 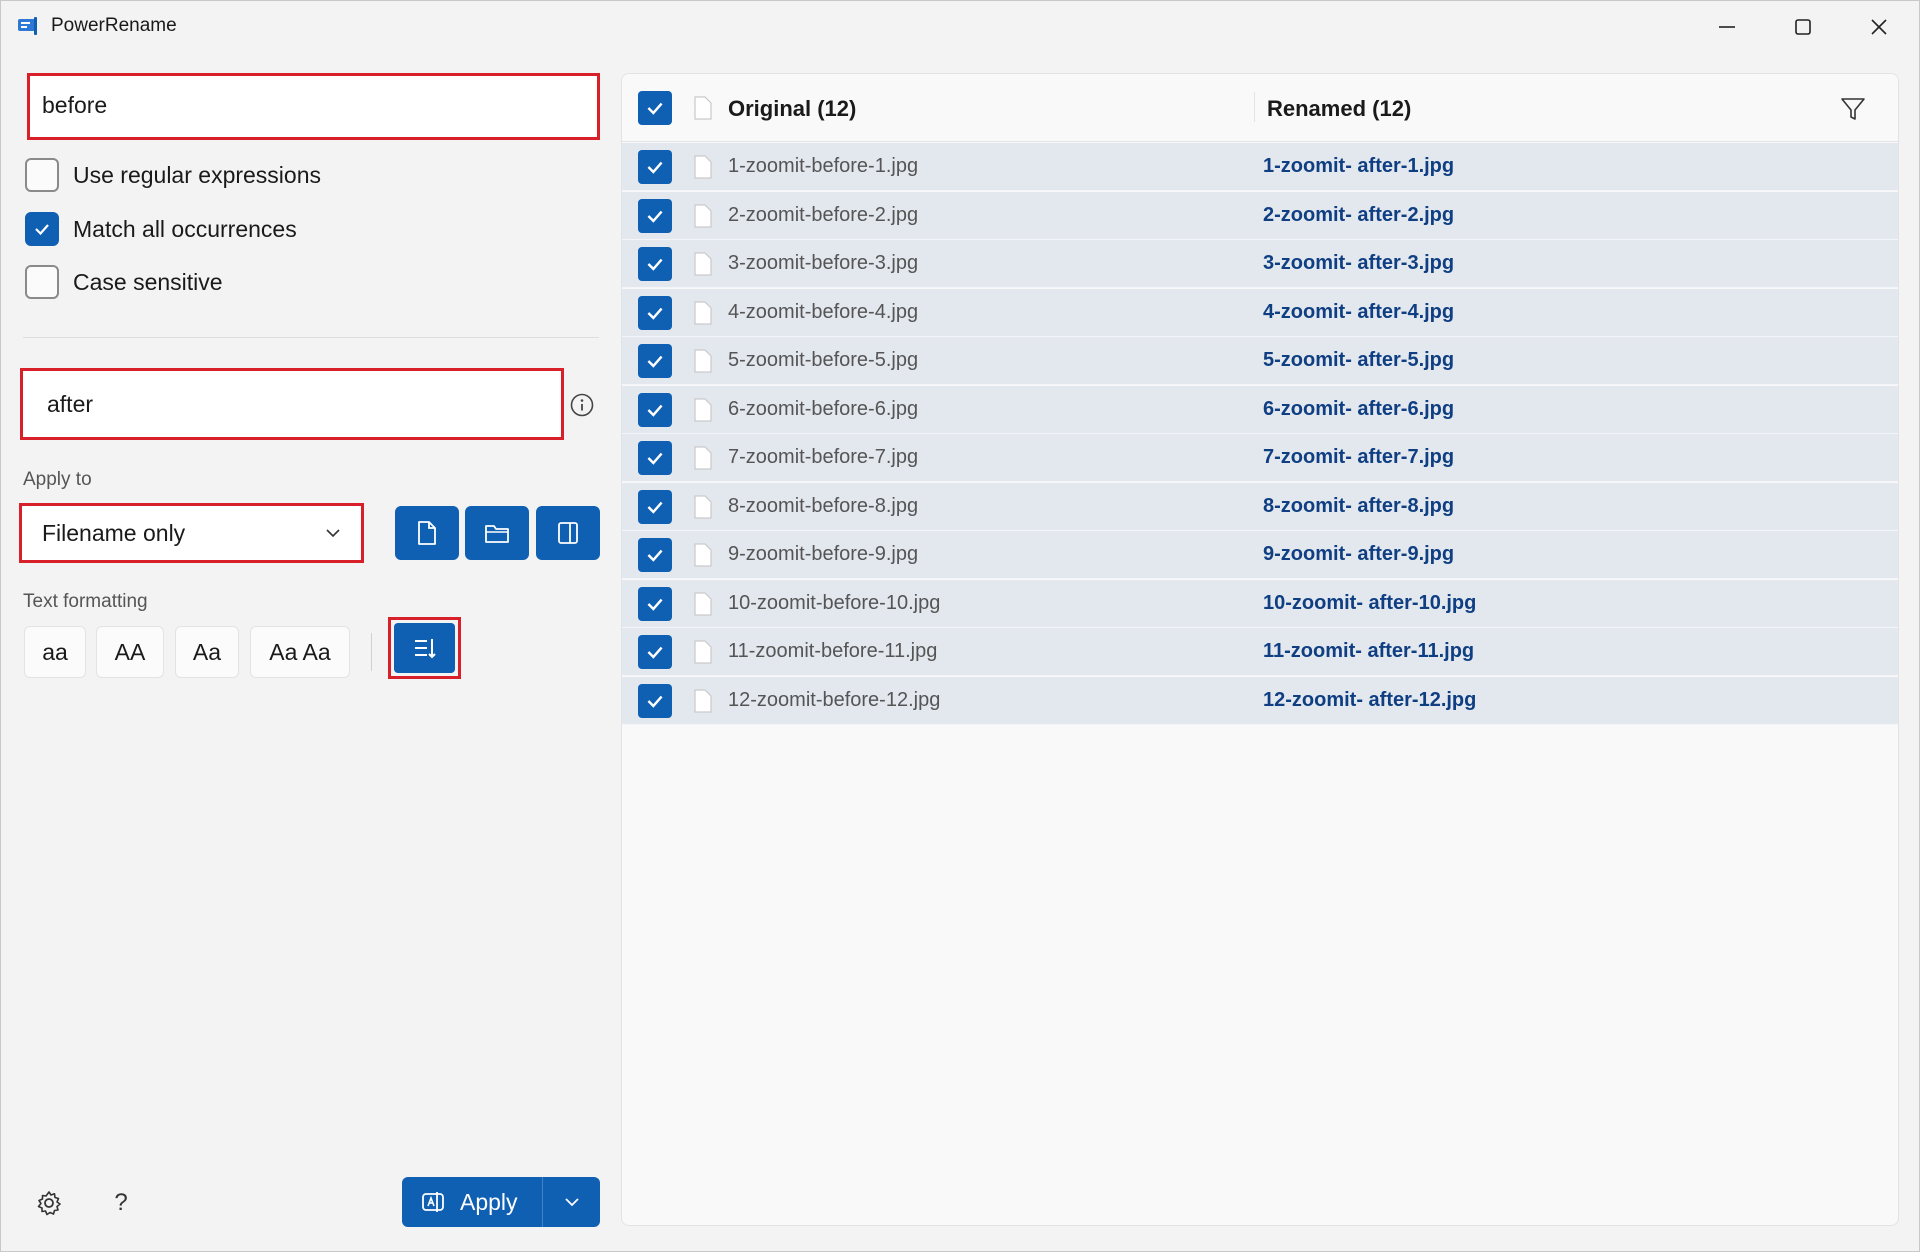 I want to click on match-all-checkbox, so click(x=42, y=229).